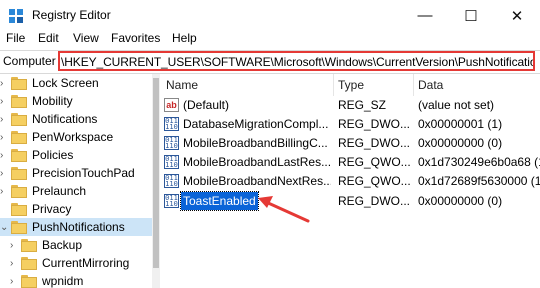  I want to click on value-name: (Default), so click(206, 105).